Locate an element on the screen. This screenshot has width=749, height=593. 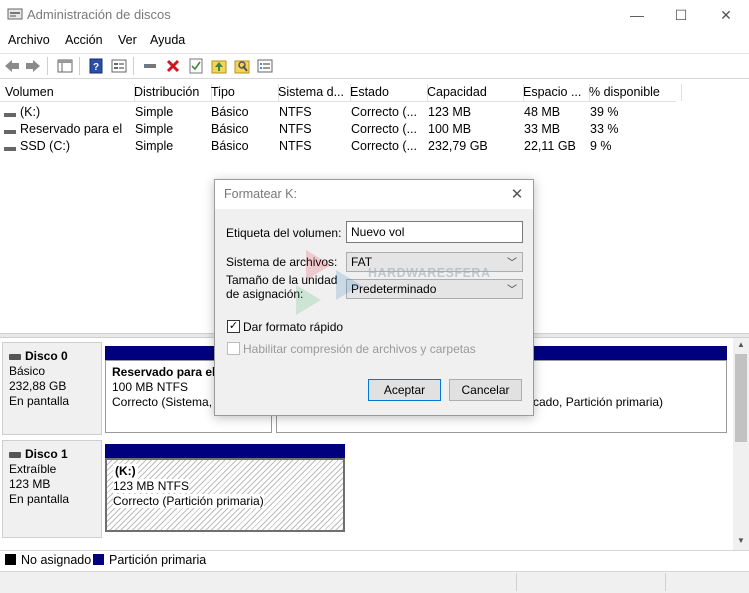
properties-icon is located at coordinates (119, 66).